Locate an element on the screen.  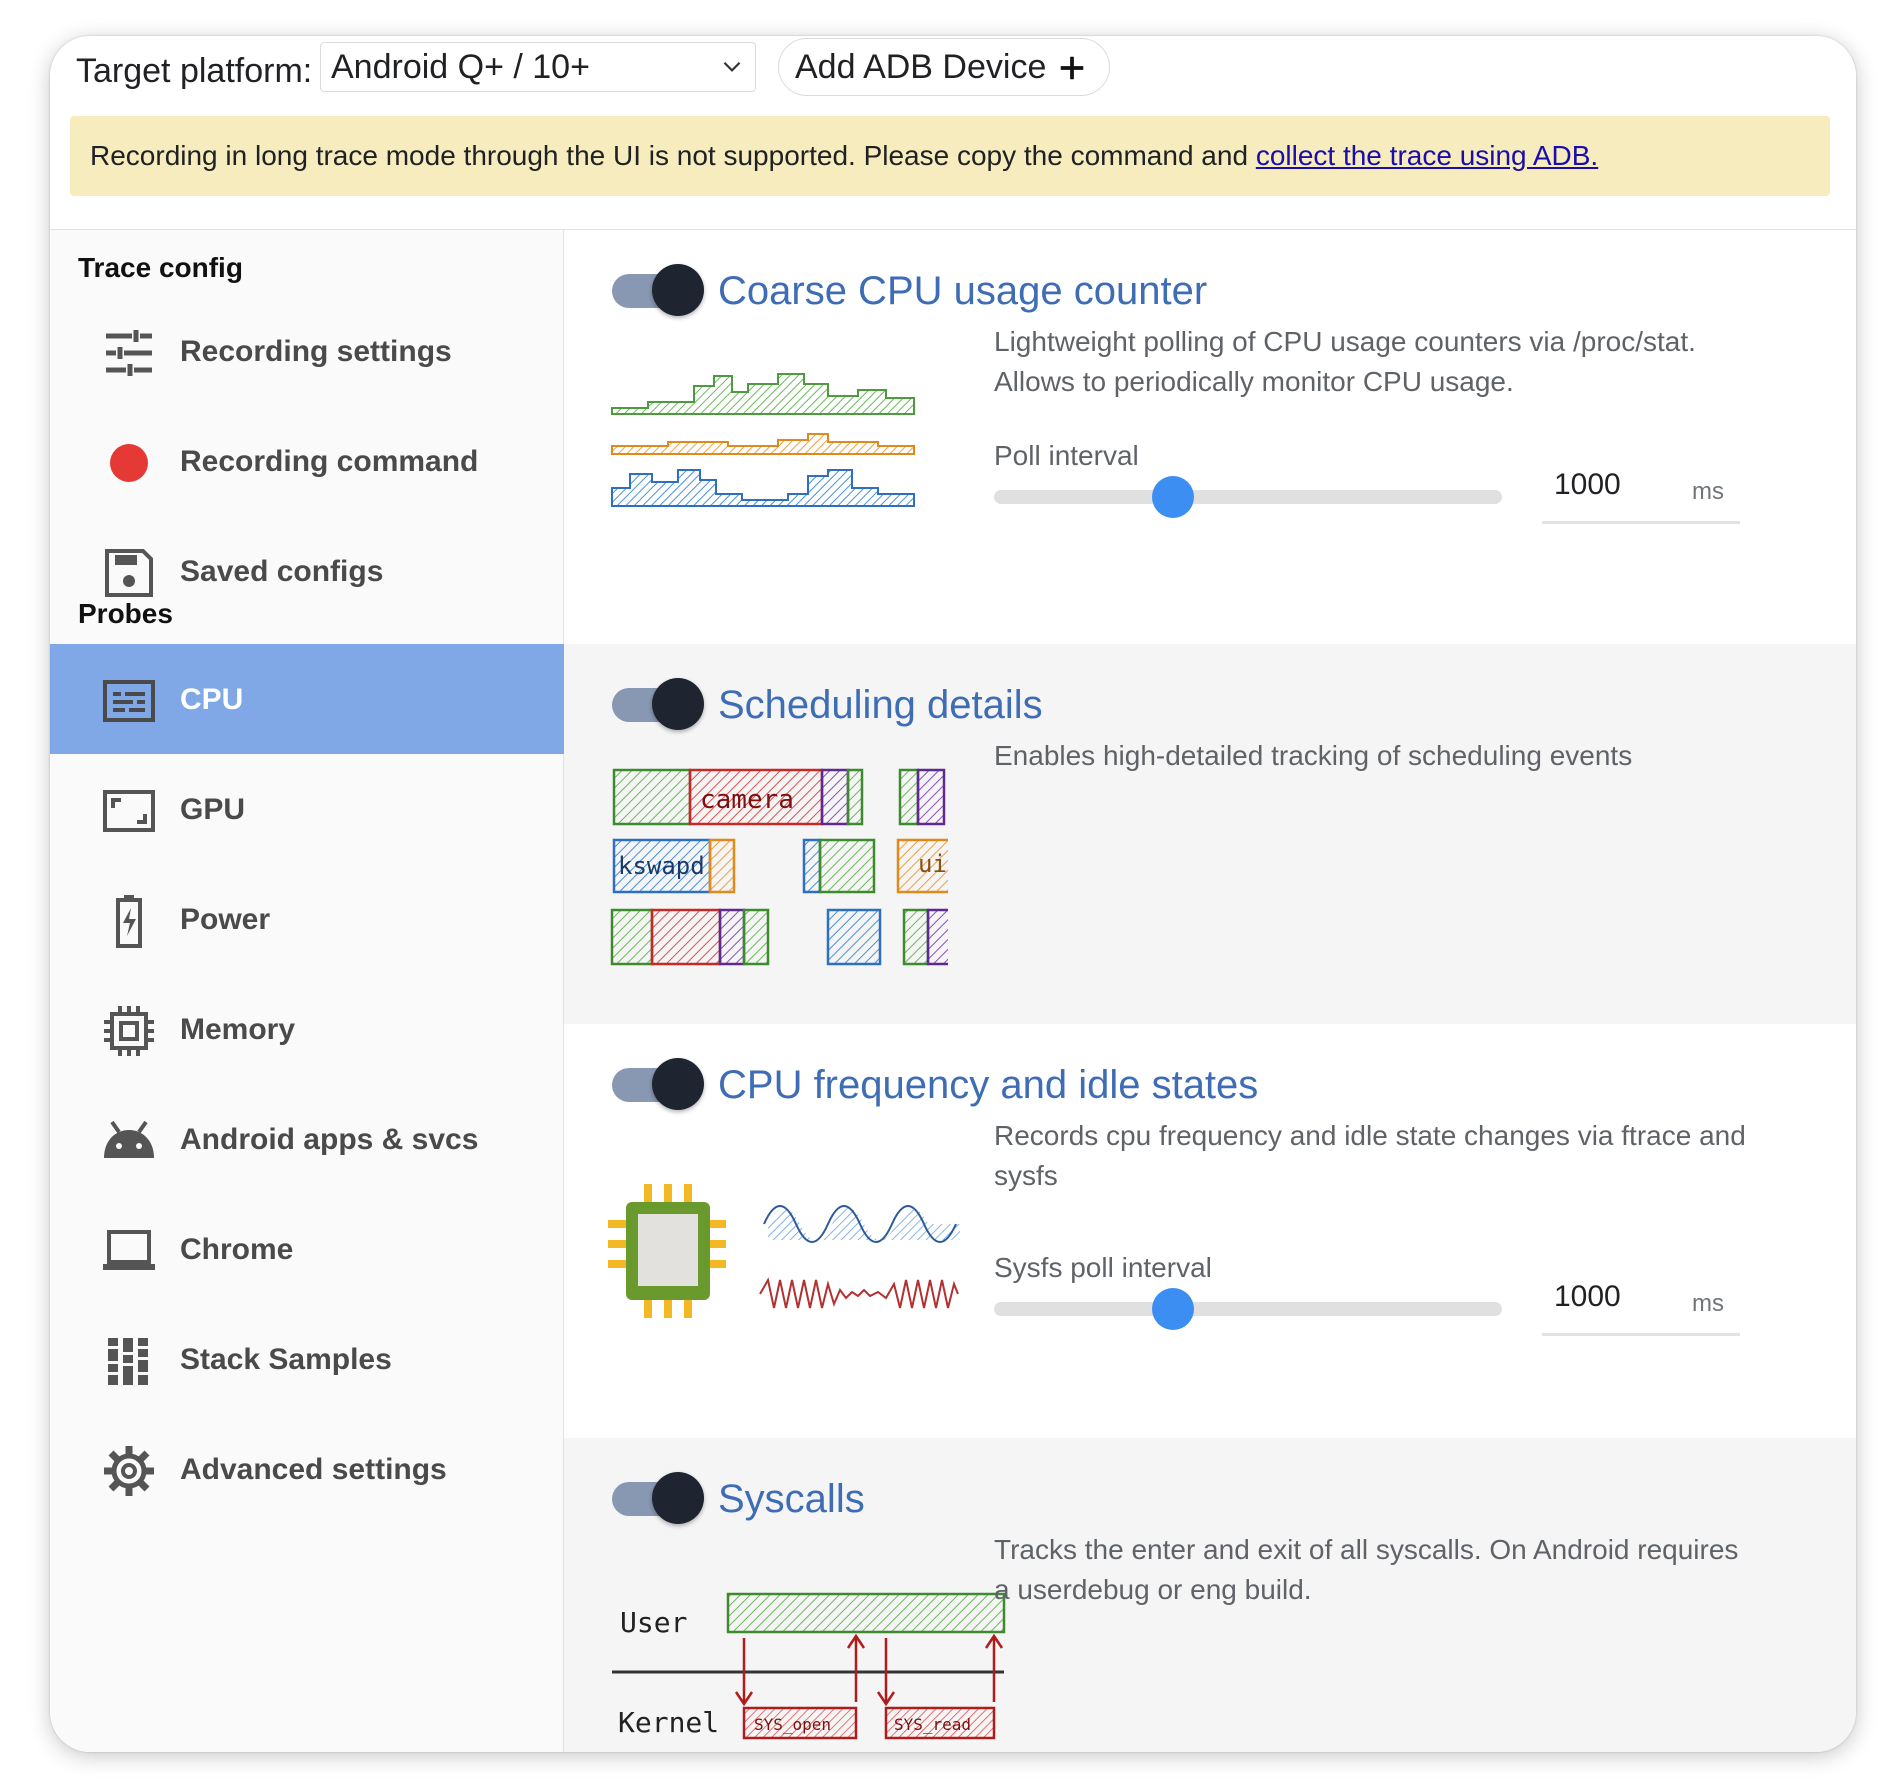
add-adb-device-button: Add ADB Device is located at coordinates (944, 67).